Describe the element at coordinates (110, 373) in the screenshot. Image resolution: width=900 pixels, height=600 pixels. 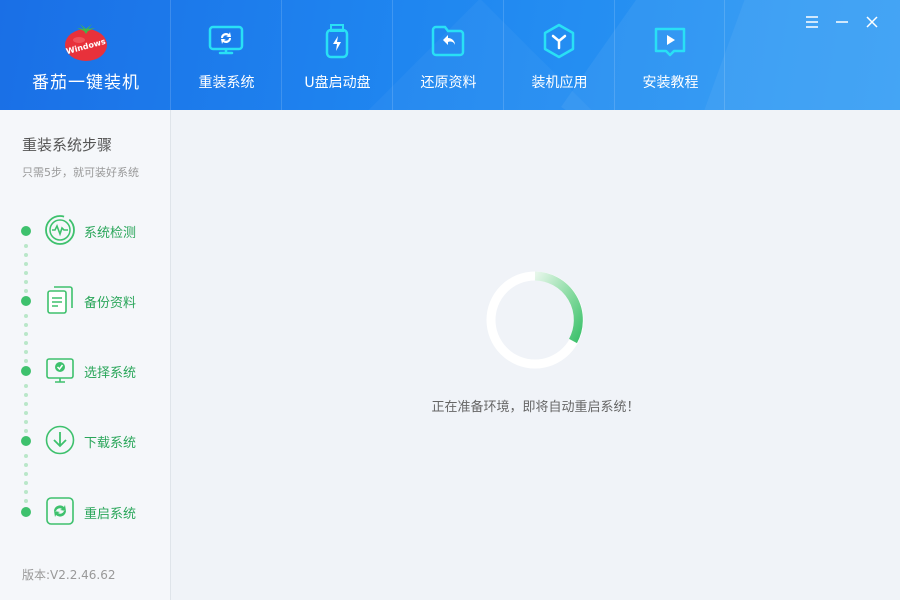
I see `step-label: 选择系统` at that location.